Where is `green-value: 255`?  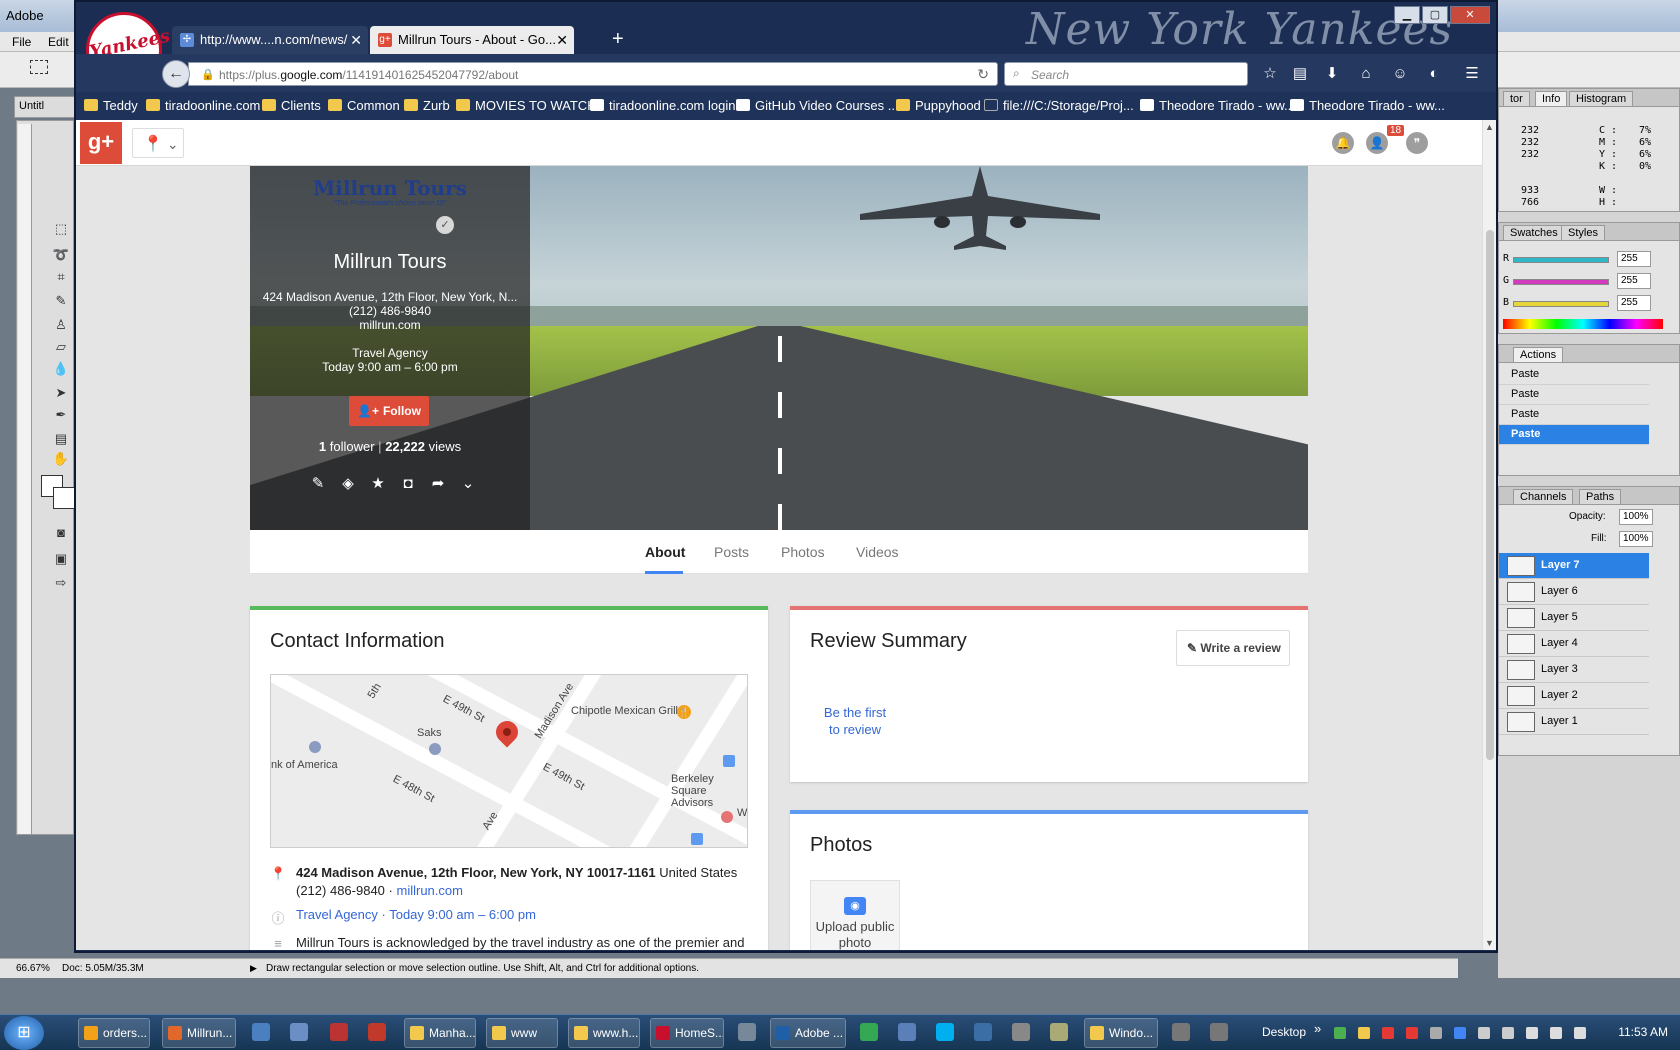
green-value: 255 is located at coordinates (1634, 281).